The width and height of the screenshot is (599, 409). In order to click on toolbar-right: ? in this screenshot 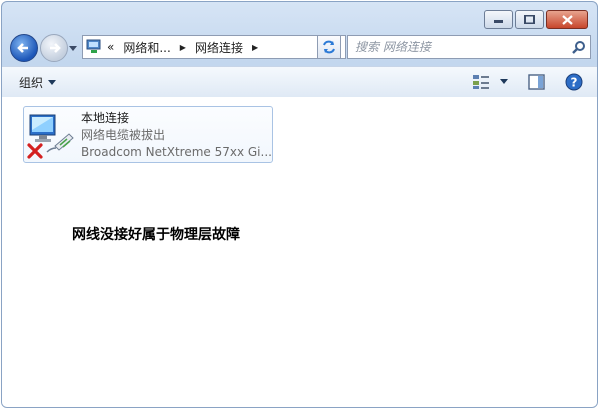, I will do `click(527, 82)`.